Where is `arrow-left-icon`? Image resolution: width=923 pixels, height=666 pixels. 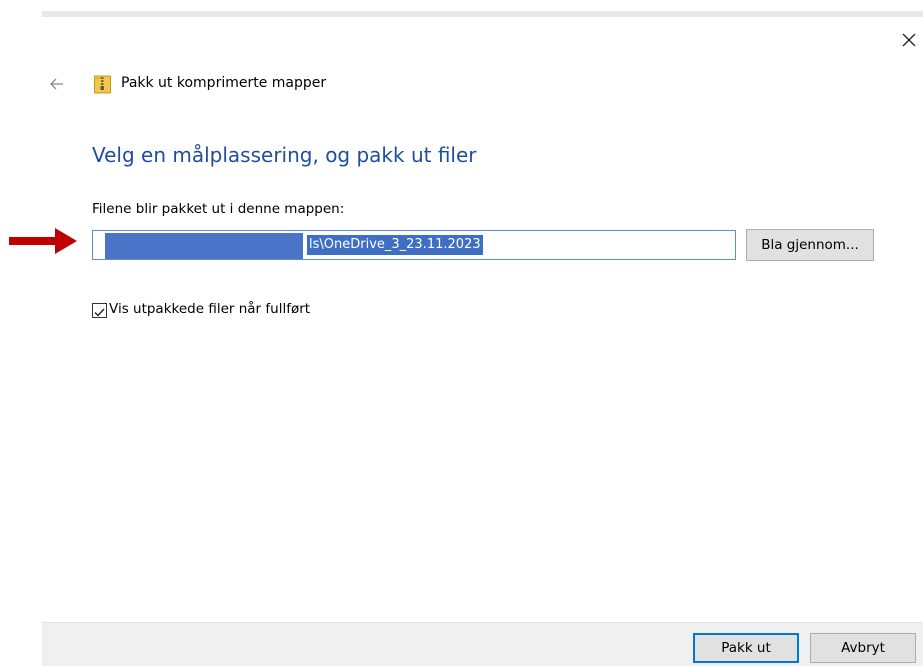
arrow-left-icon is located at coordinates (56, 84).